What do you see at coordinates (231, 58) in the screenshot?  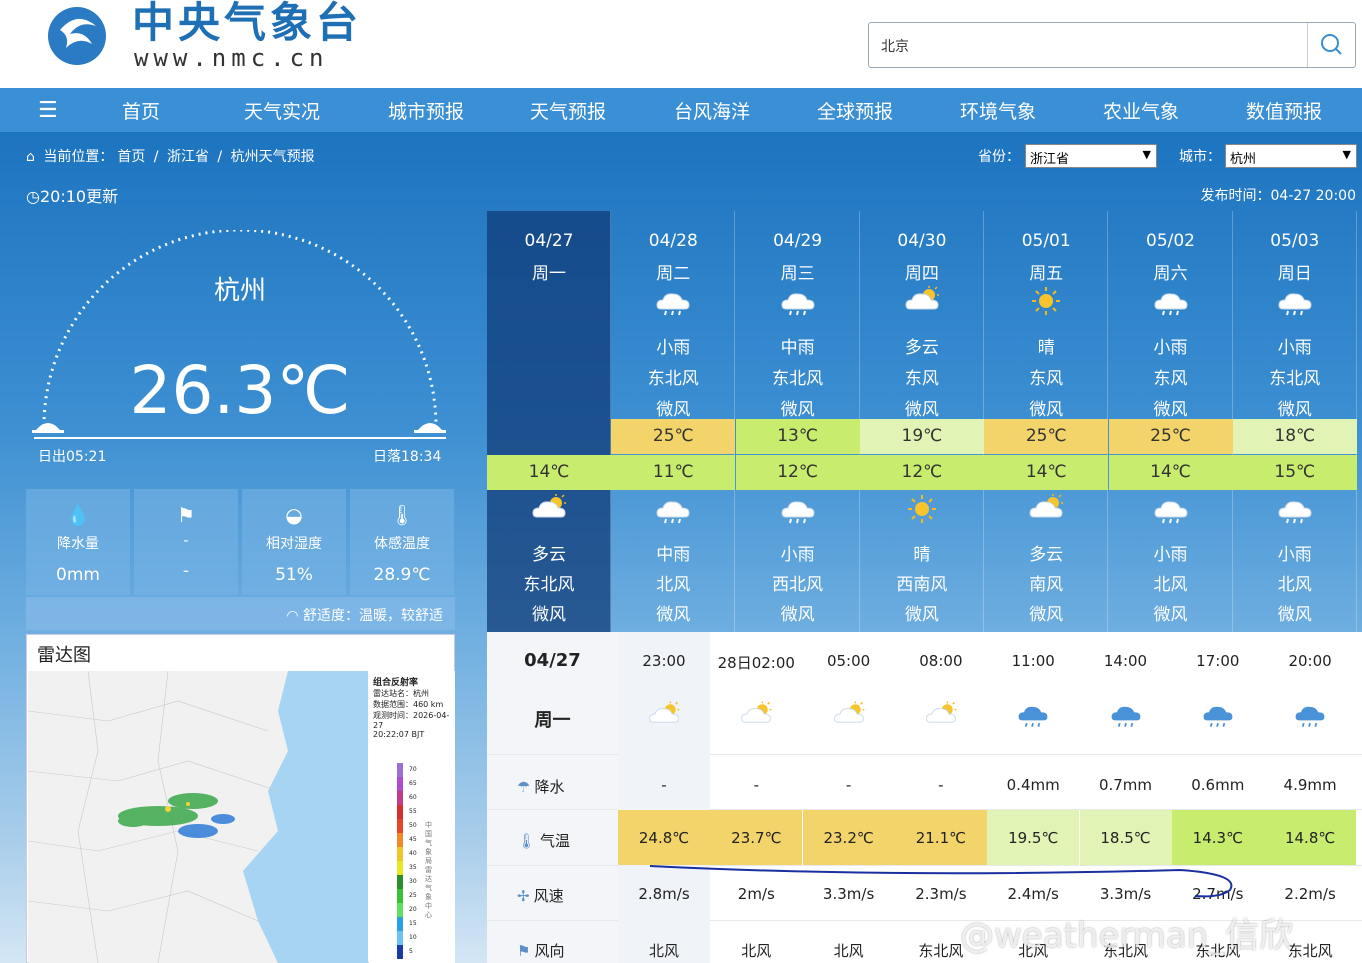 I see `logo-url: www.nmc.cn` at bounding box center [231, 58].